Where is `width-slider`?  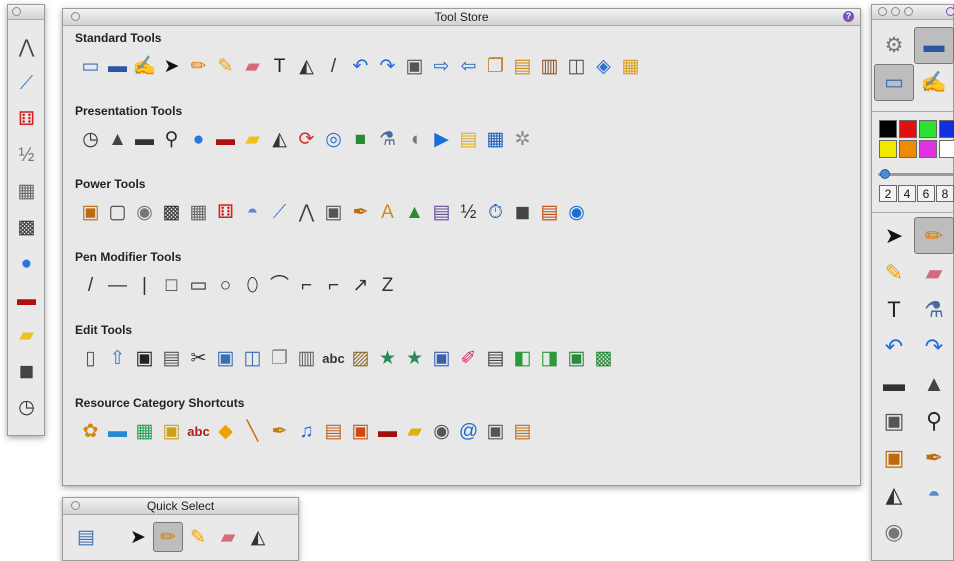 width-slider is located at coordinates (916, 174).